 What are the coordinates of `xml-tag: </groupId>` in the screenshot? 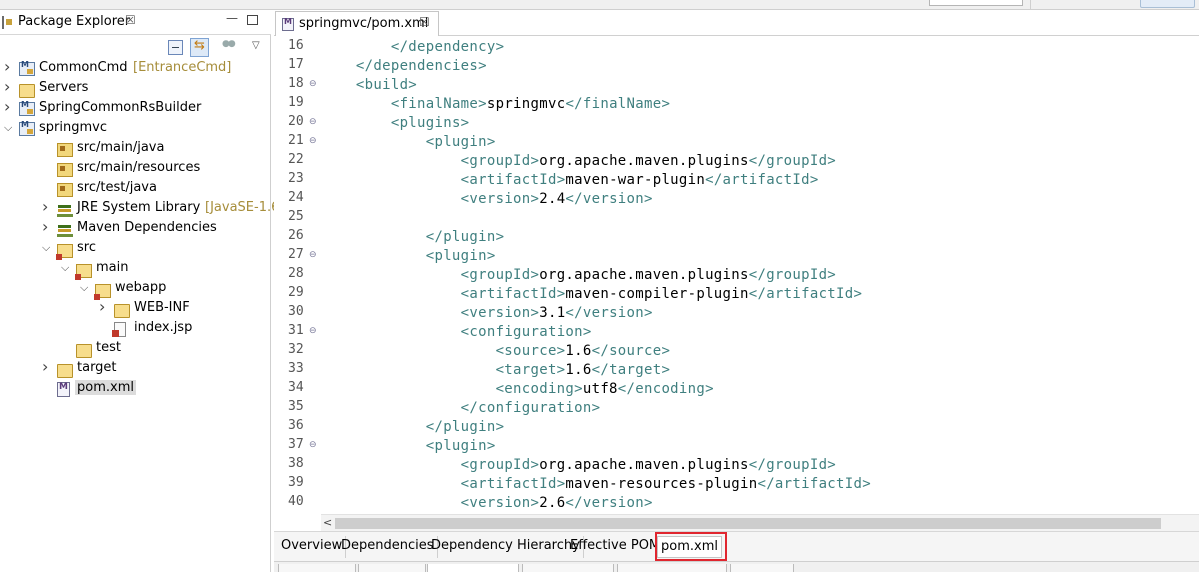 It's located at (792, 275).